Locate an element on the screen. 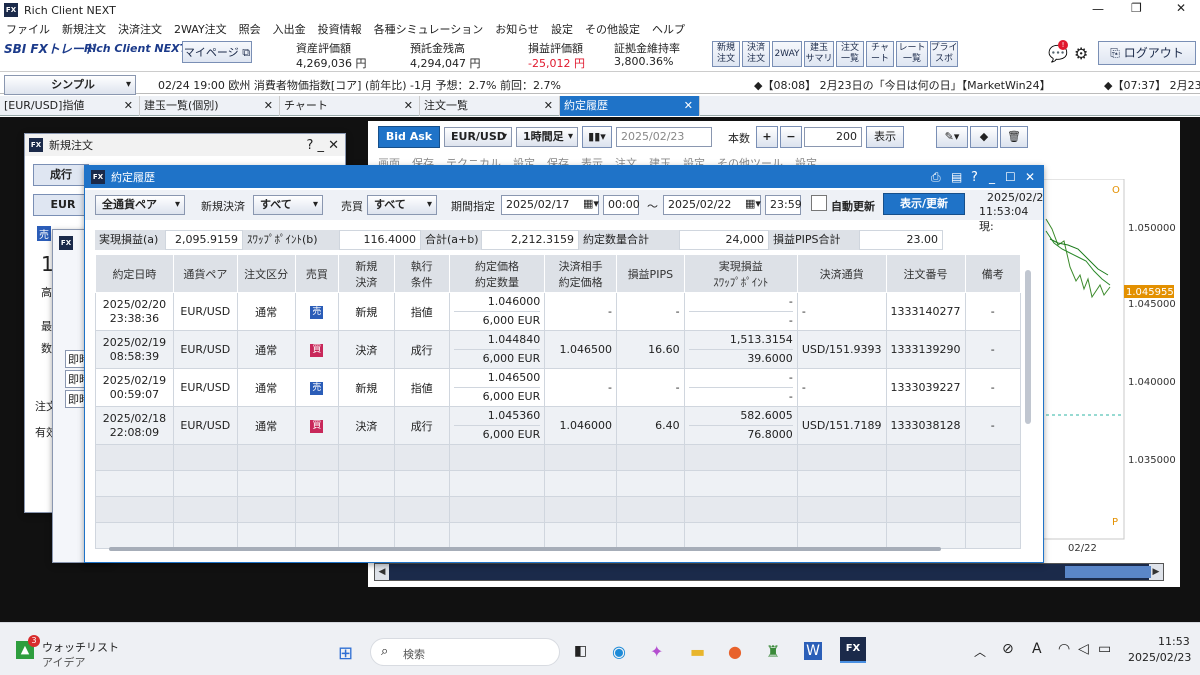 The image size is (1200, 675). history-header: 決済通貨 is located at coordinates (841, 273).